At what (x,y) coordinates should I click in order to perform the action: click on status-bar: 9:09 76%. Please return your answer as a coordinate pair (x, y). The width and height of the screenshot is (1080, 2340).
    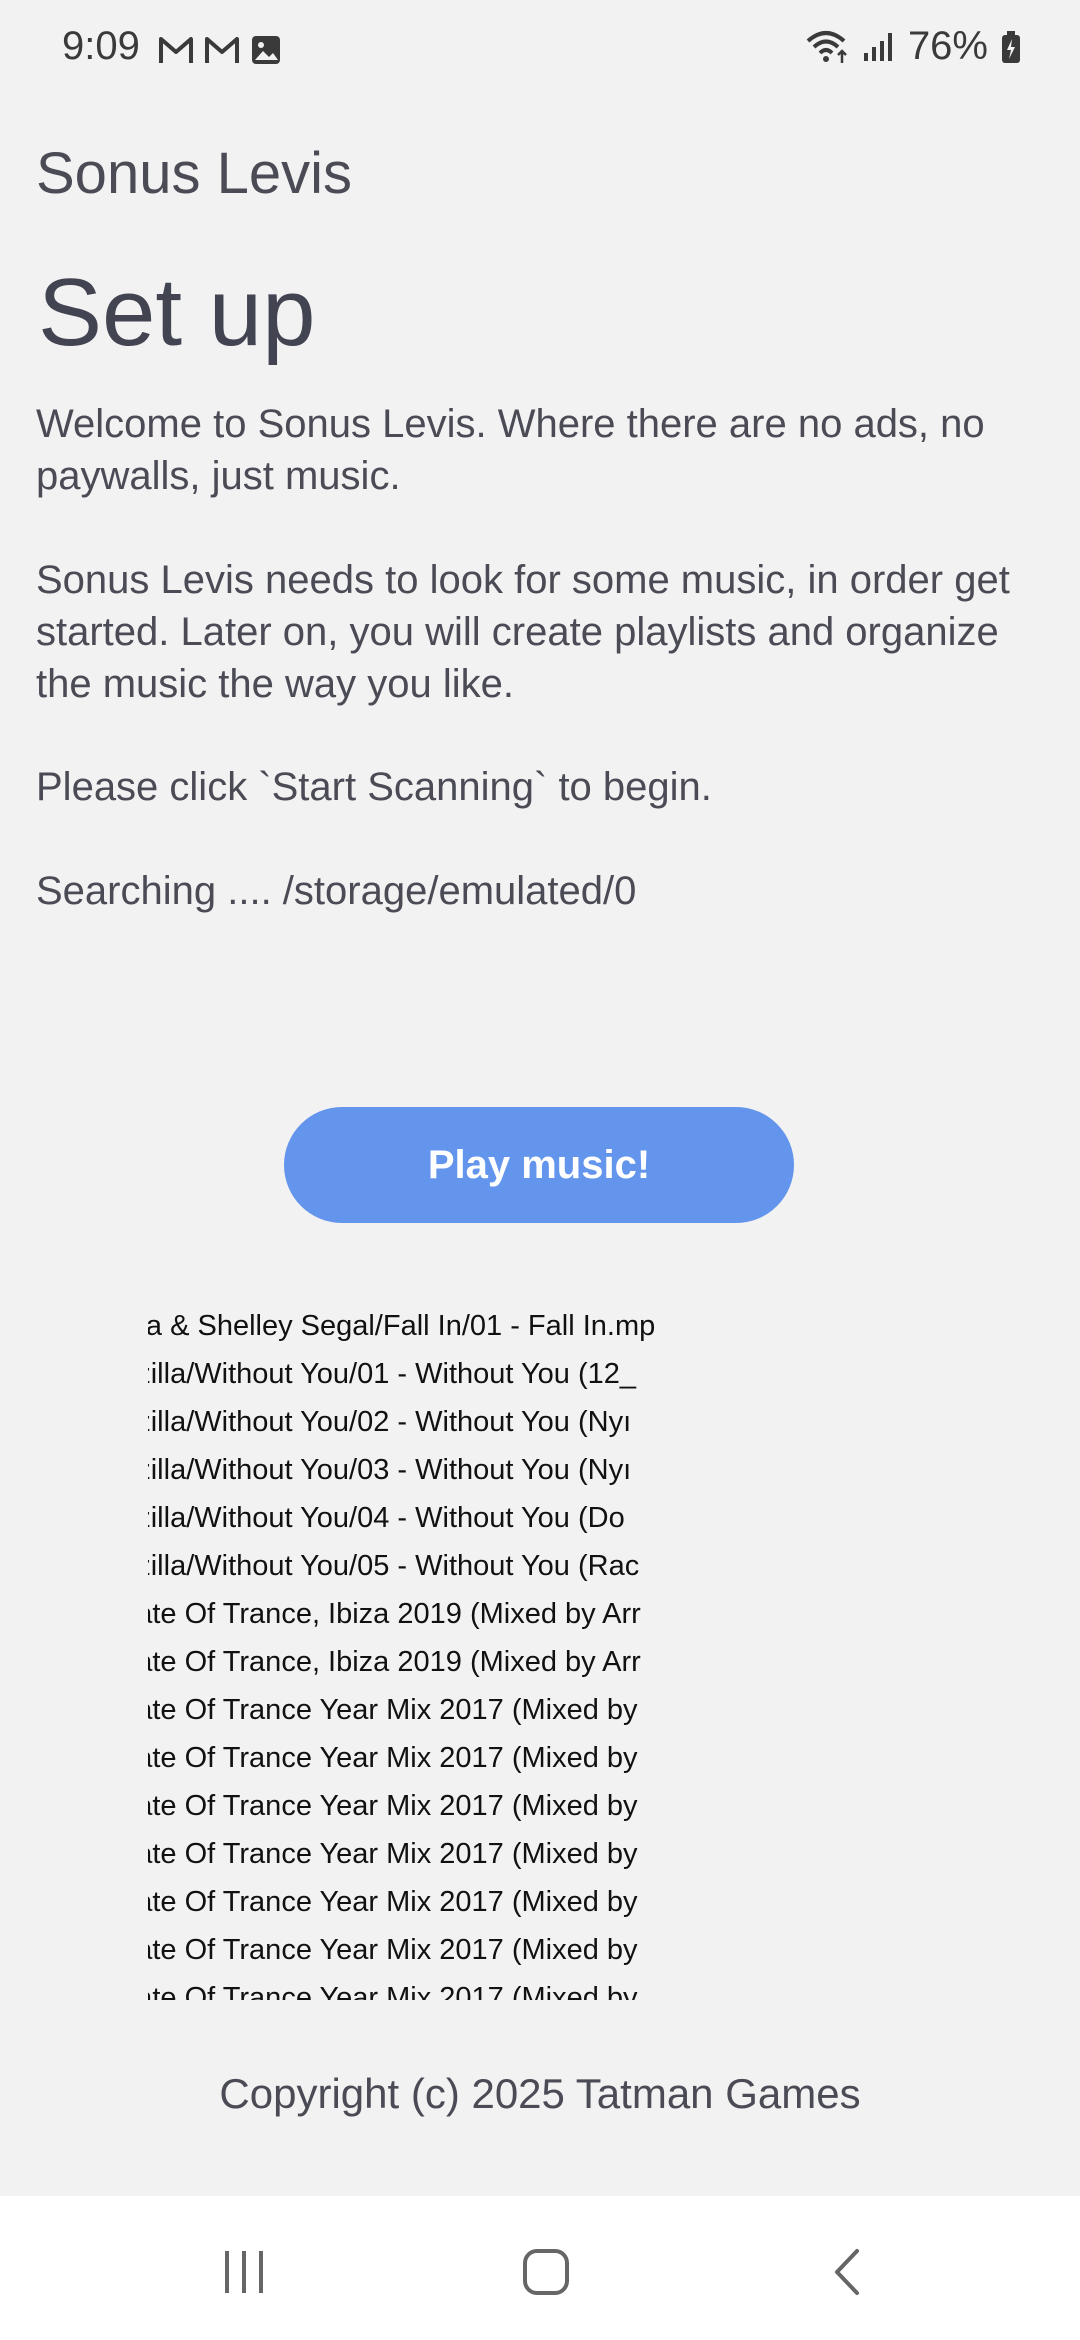
    Looking at the image, I should click on (540, 50).